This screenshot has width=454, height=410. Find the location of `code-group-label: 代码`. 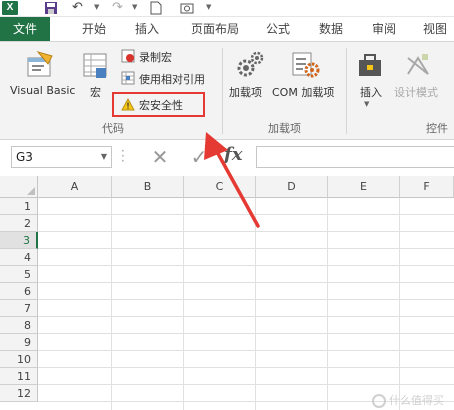

code-group-label: 代码 is located at coordinates (113, 128).